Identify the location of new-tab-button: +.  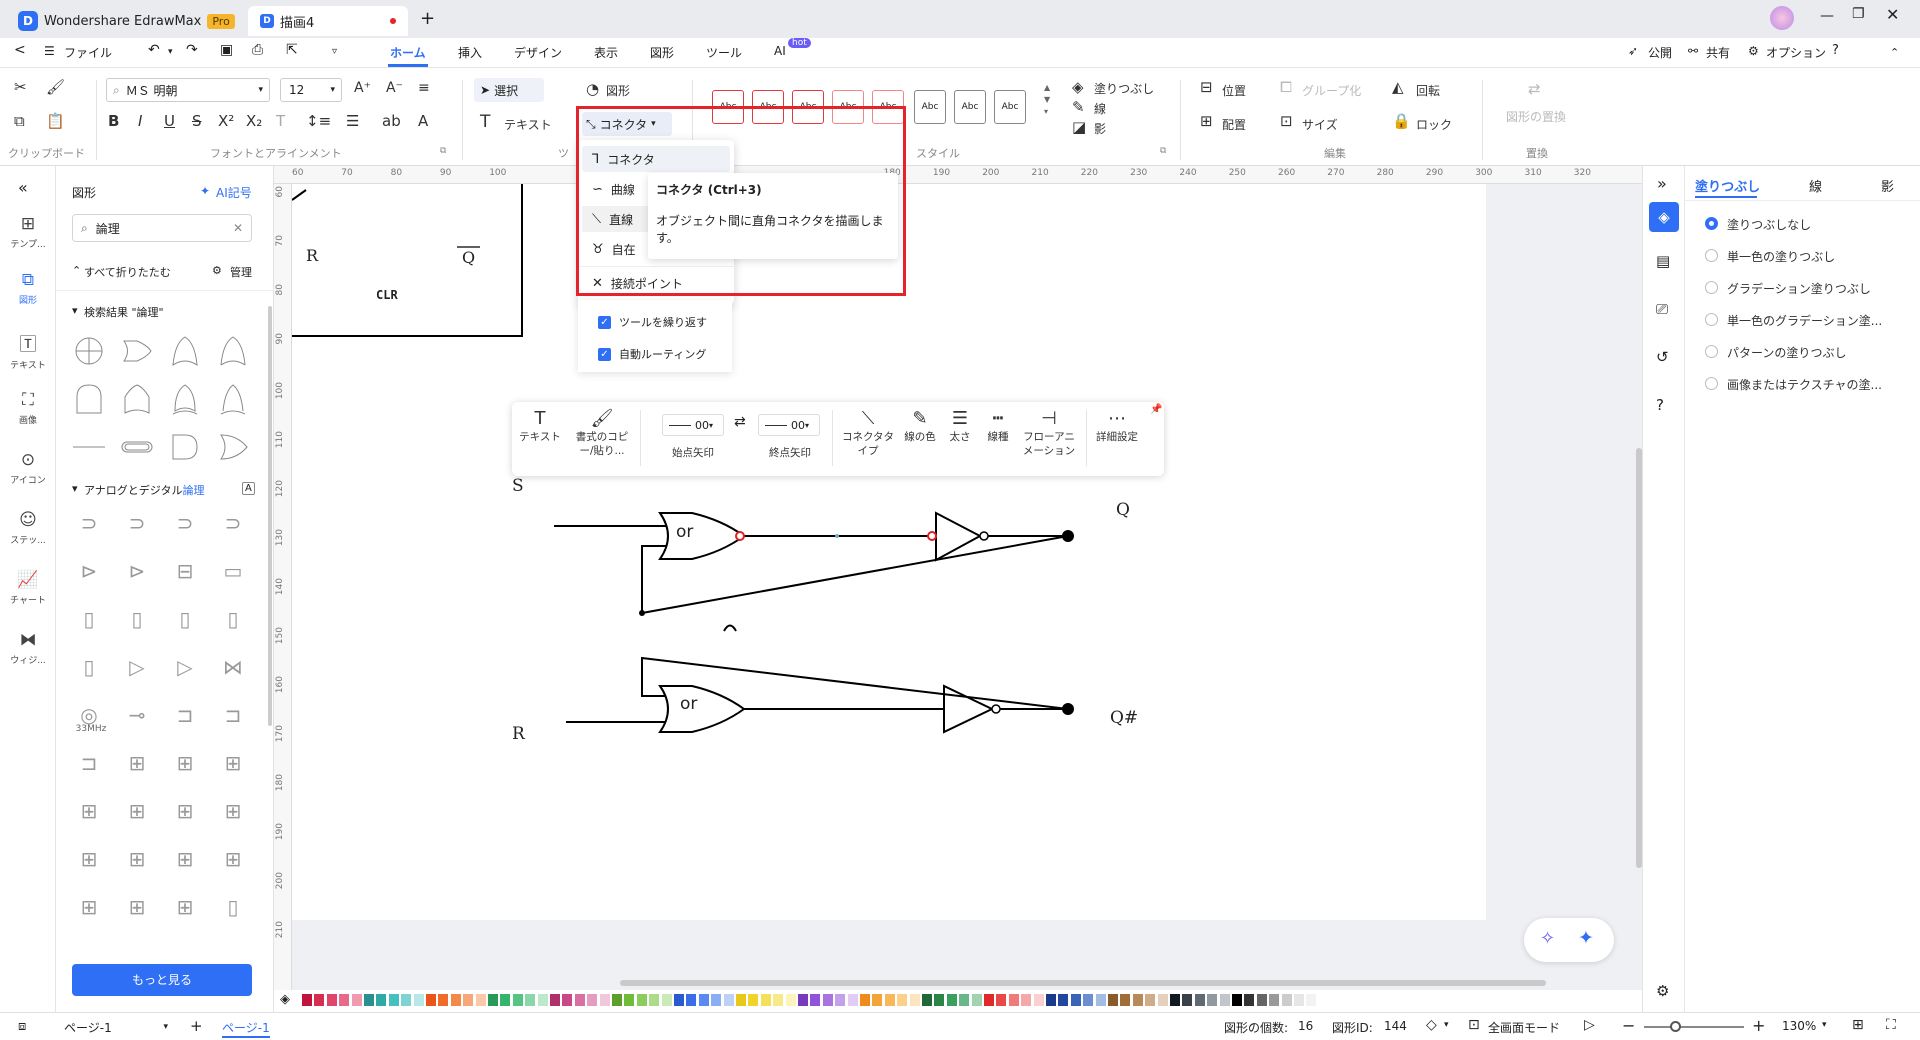
(427, 18).